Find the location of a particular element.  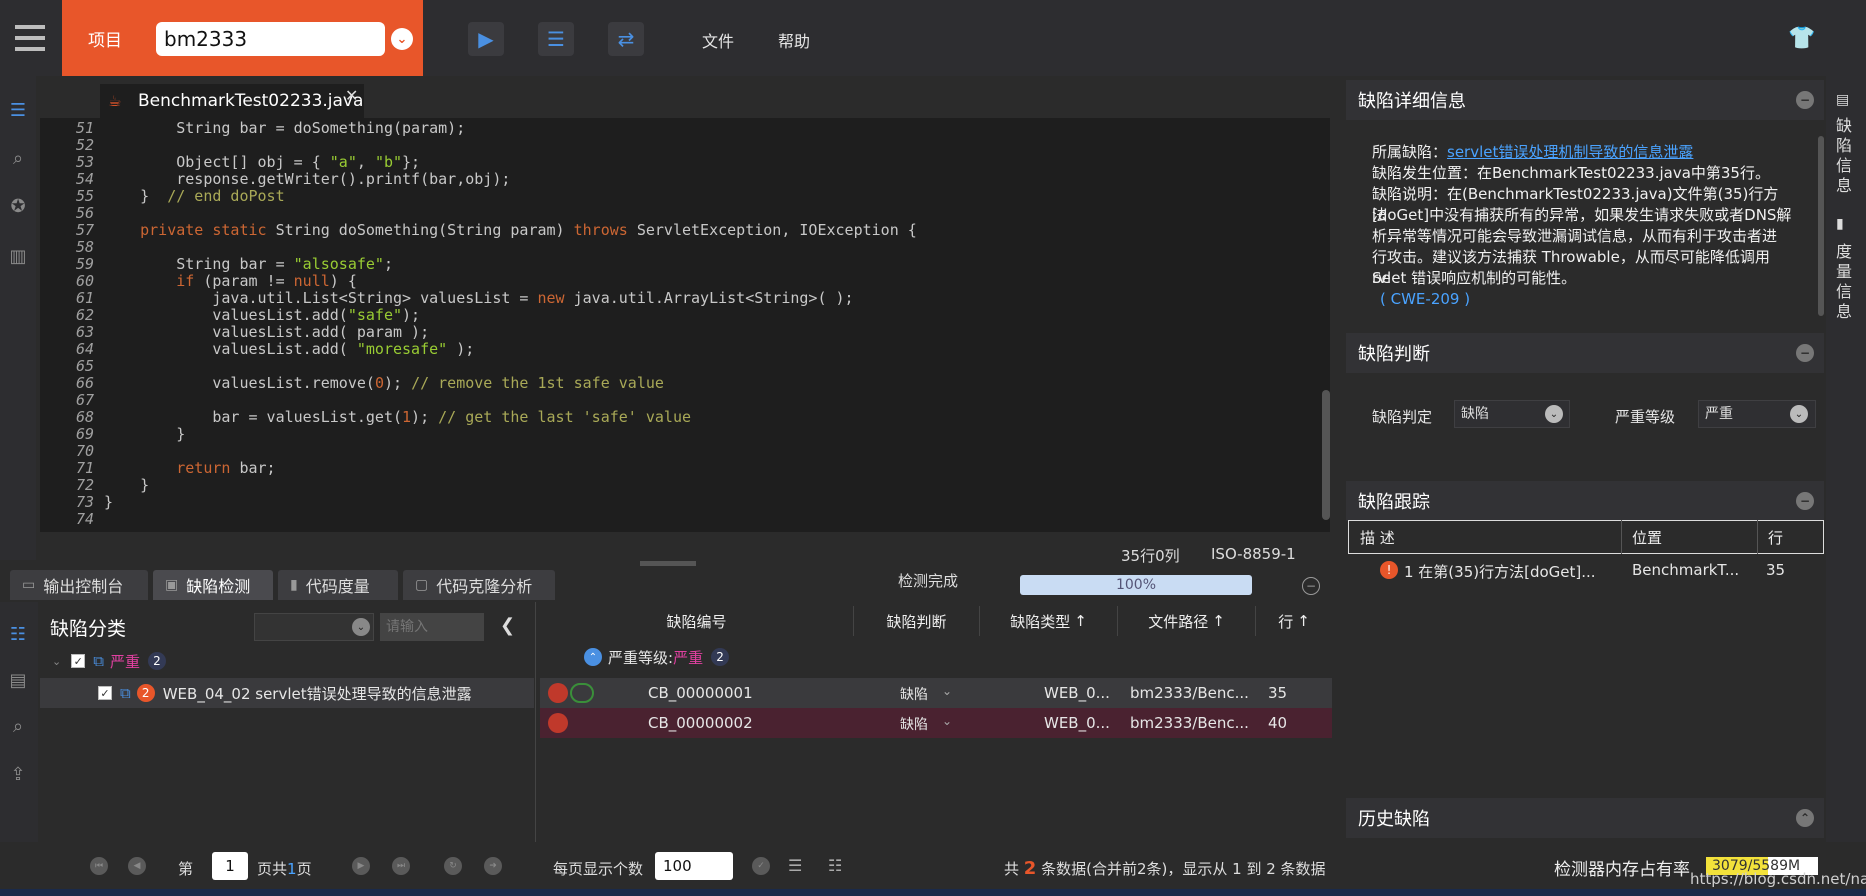

filter-list-icon: ☷ is located at coordinates (18, 634).